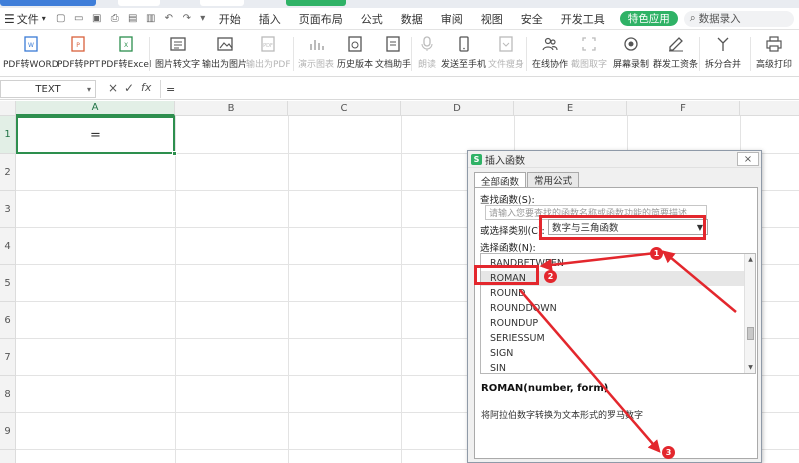 Image resolution: width=799 pixels, height=463 pixels. I want to click on open-icon: ▭, so click(79, 19).